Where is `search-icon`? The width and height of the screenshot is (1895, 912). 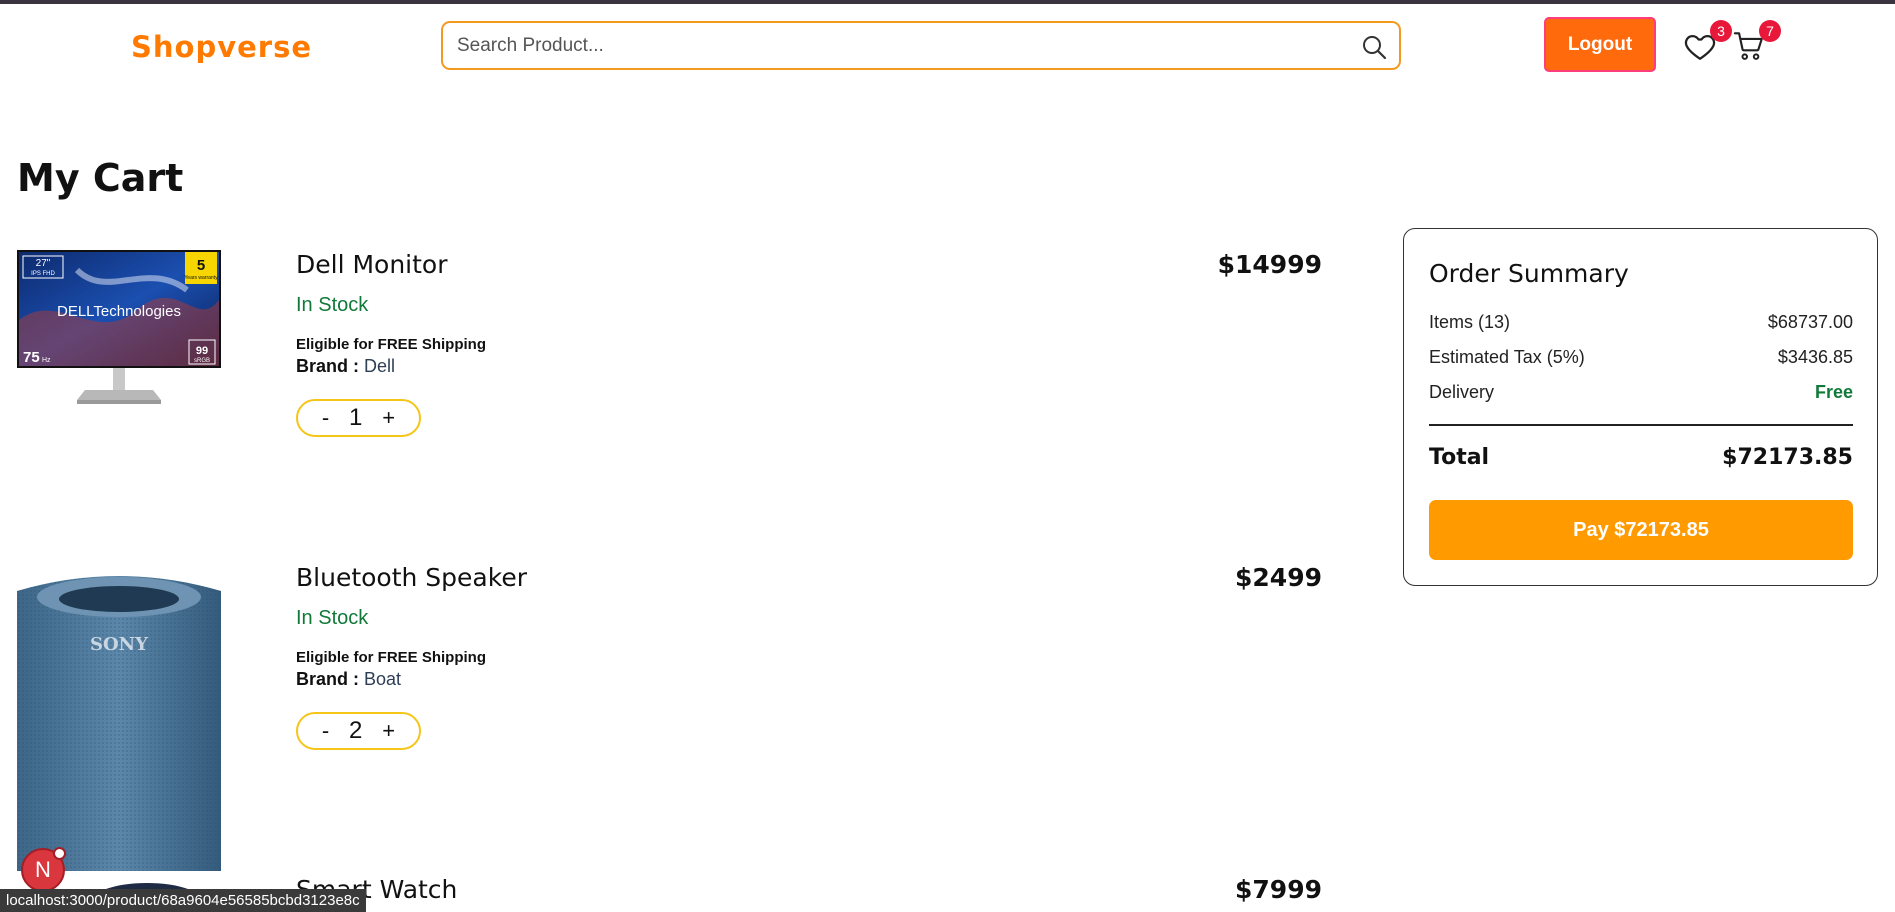 search-icon is located at coordinates (1374, 47).